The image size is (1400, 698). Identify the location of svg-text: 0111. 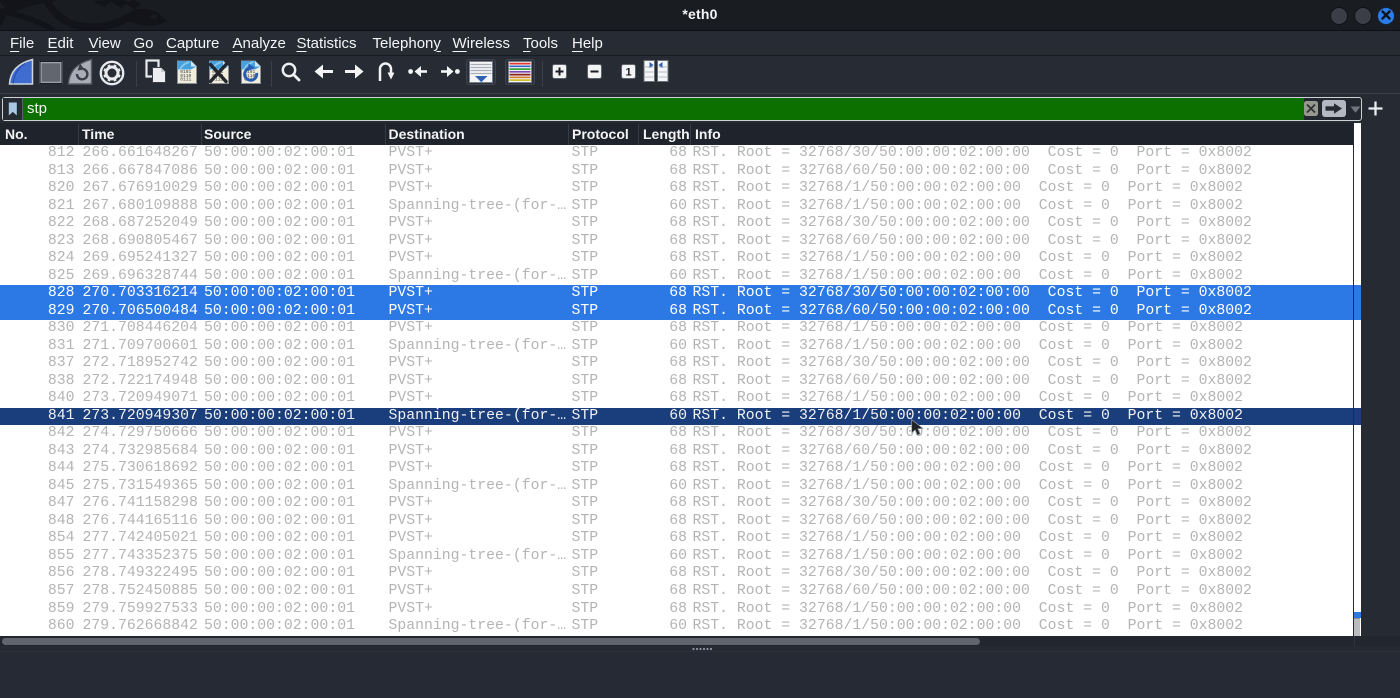
(185, 79).